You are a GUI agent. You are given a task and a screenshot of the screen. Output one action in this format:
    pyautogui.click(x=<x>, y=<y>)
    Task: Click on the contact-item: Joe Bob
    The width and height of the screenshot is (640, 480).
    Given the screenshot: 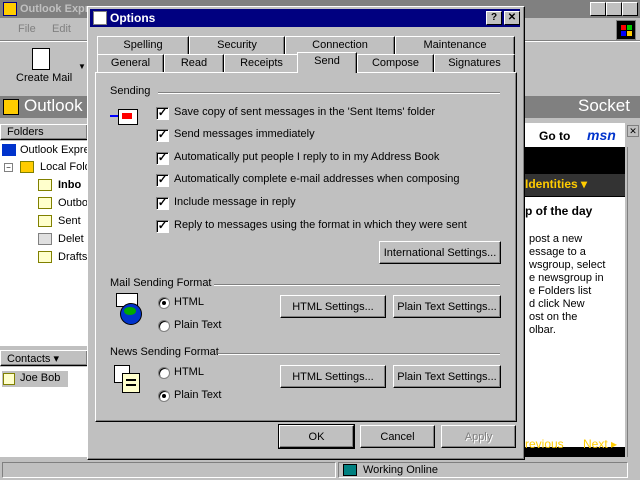 What is the action you would take?
    pyautogui.click(x=35, y=379)
    